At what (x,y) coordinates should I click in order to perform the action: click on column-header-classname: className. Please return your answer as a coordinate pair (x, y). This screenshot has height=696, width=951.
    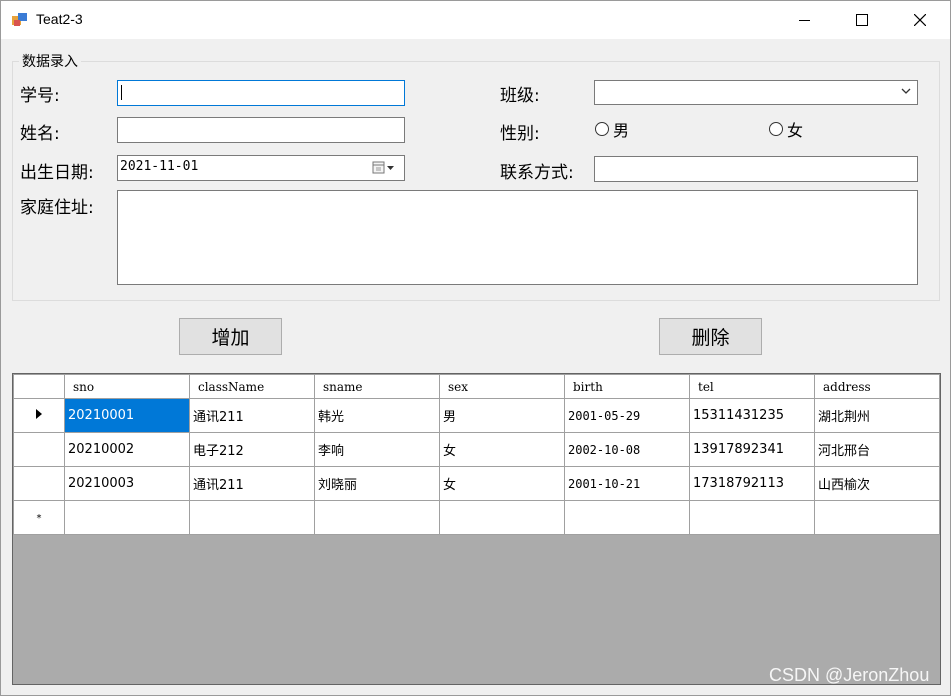
    Looking at the image, I should click on (252, 386).